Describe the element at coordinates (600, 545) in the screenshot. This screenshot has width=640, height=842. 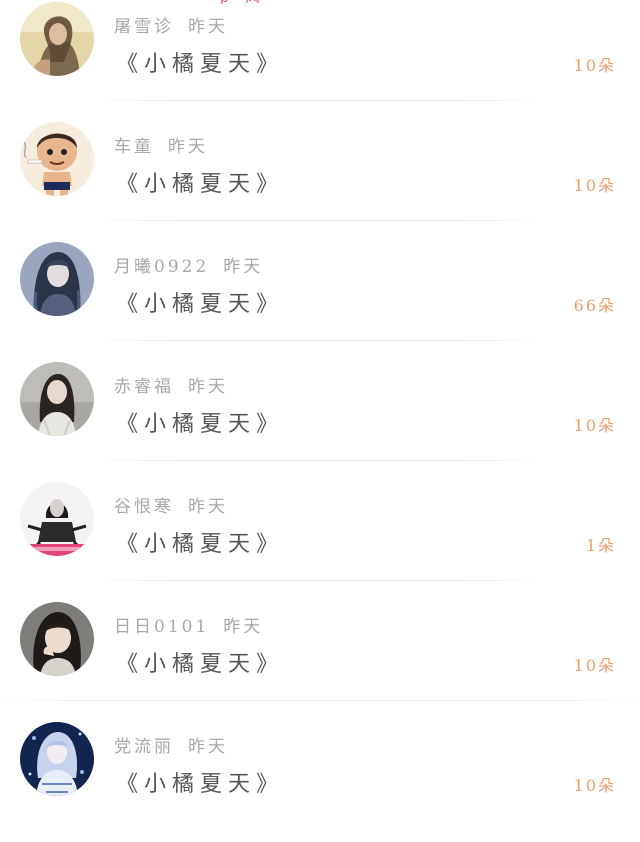
I see `flower-count: 1朵` at that location.